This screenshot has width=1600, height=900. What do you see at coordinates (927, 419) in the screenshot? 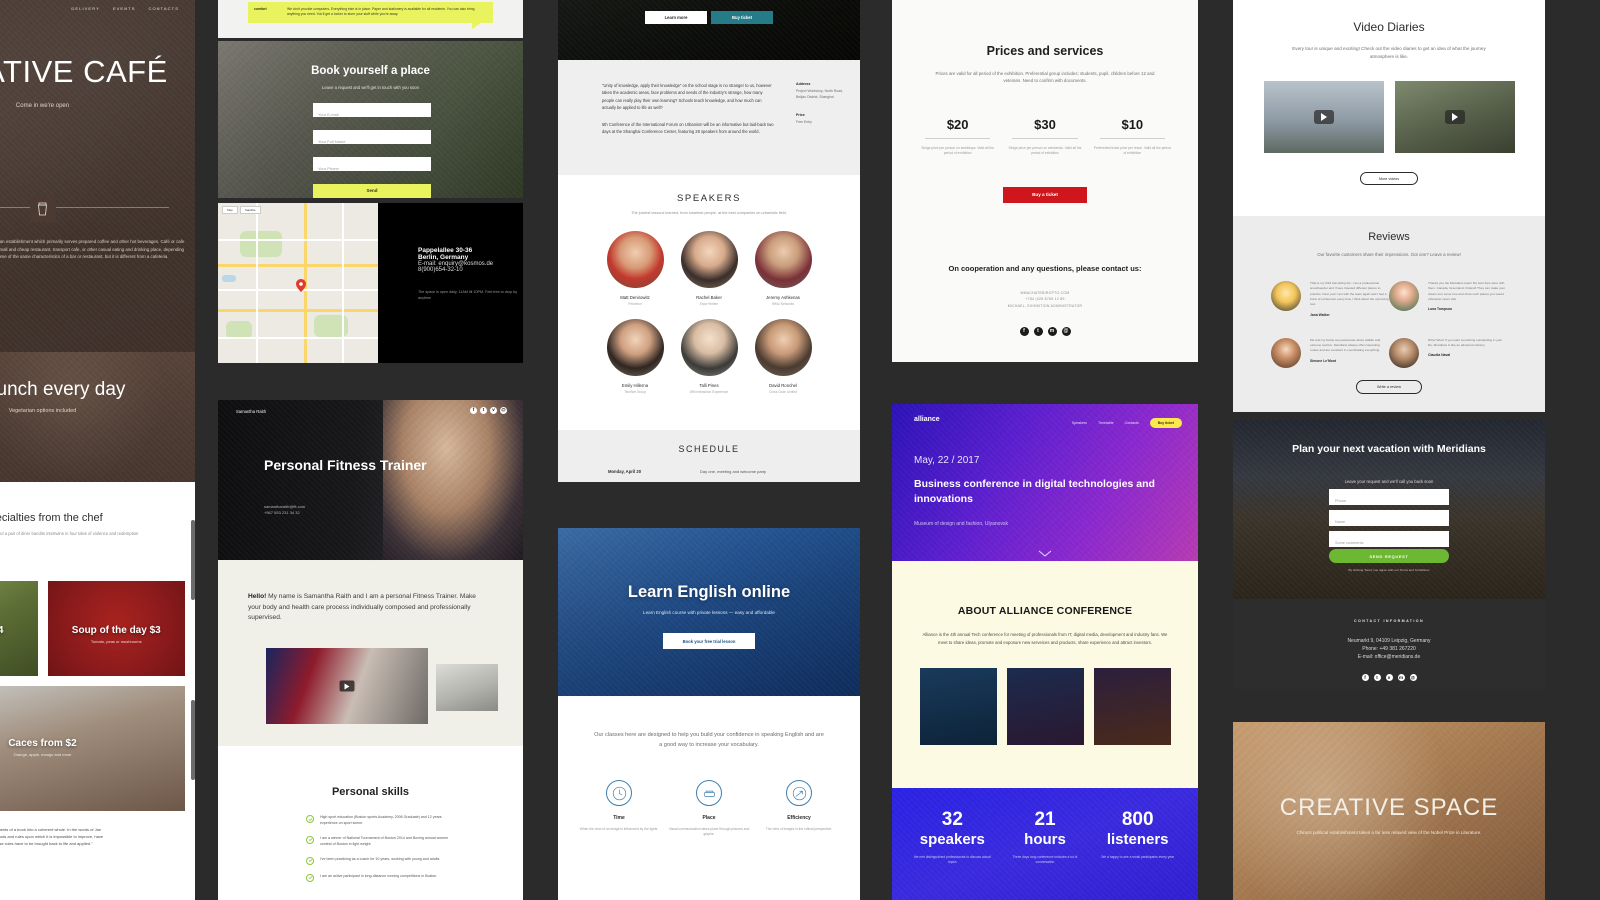
I see `alliance-brand: alliance` at bounding box center [927, 419].